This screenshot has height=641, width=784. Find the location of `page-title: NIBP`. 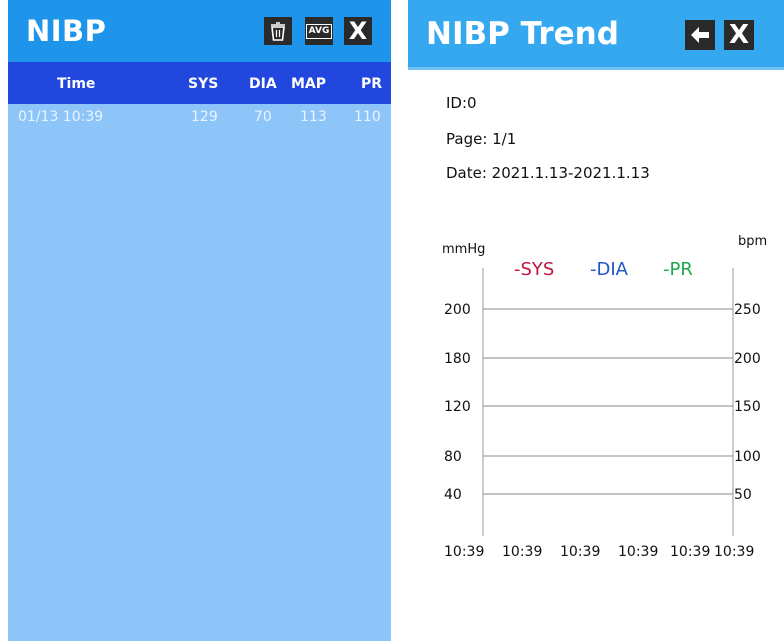

page-title: NIBP is located at coordinates (66, 31).